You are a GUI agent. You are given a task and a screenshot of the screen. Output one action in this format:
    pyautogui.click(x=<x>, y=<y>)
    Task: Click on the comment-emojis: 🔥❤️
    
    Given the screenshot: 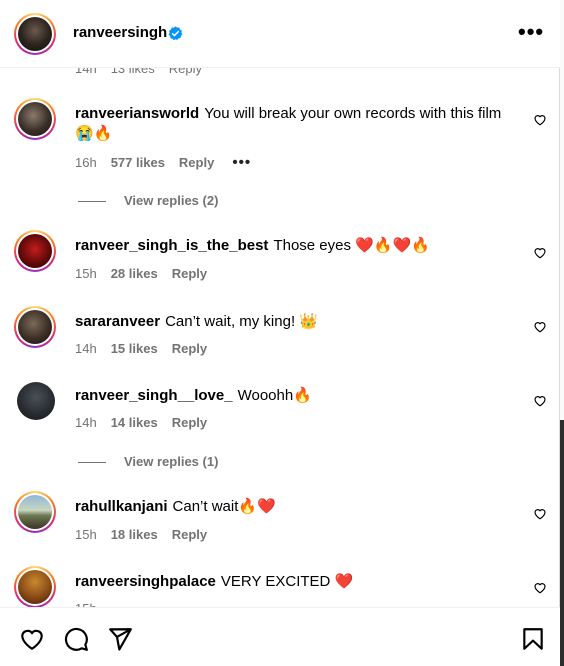 What is the action you would take?
    pyautogui.click(x=257, y=506)
    